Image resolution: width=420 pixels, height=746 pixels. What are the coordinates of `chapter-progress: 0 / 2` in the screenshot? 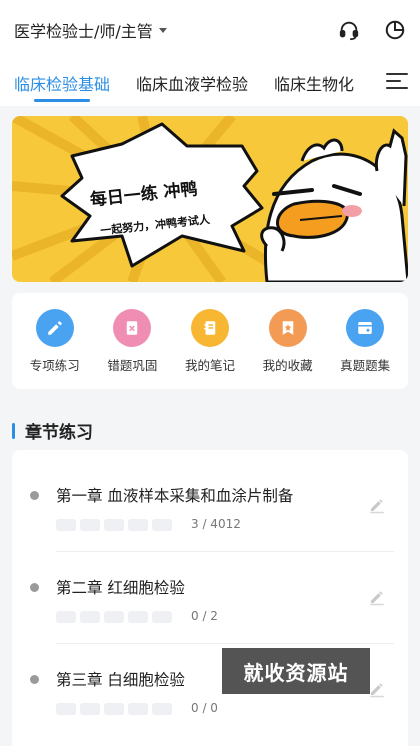 It's located at (204, 616).